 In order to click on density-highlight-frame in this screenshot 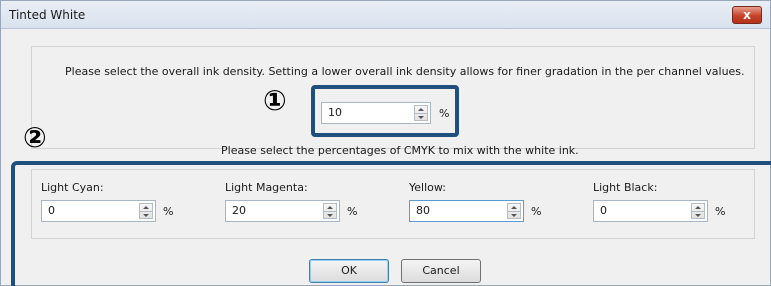, I will do `click(385, 111)`.